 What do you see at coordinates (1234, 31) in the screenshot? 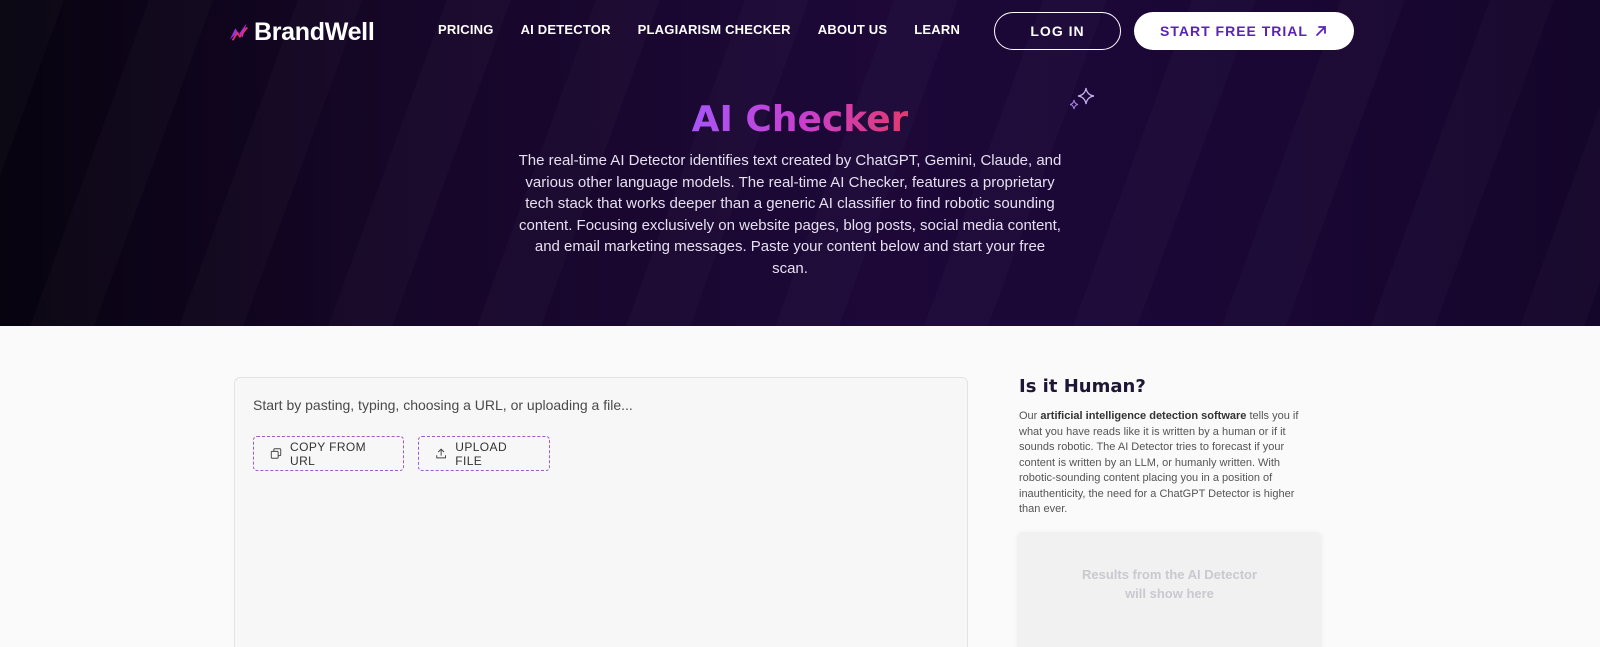
I see `start-free-trial-label: START FREE TRIAL` at bounding box center [1234, 31].